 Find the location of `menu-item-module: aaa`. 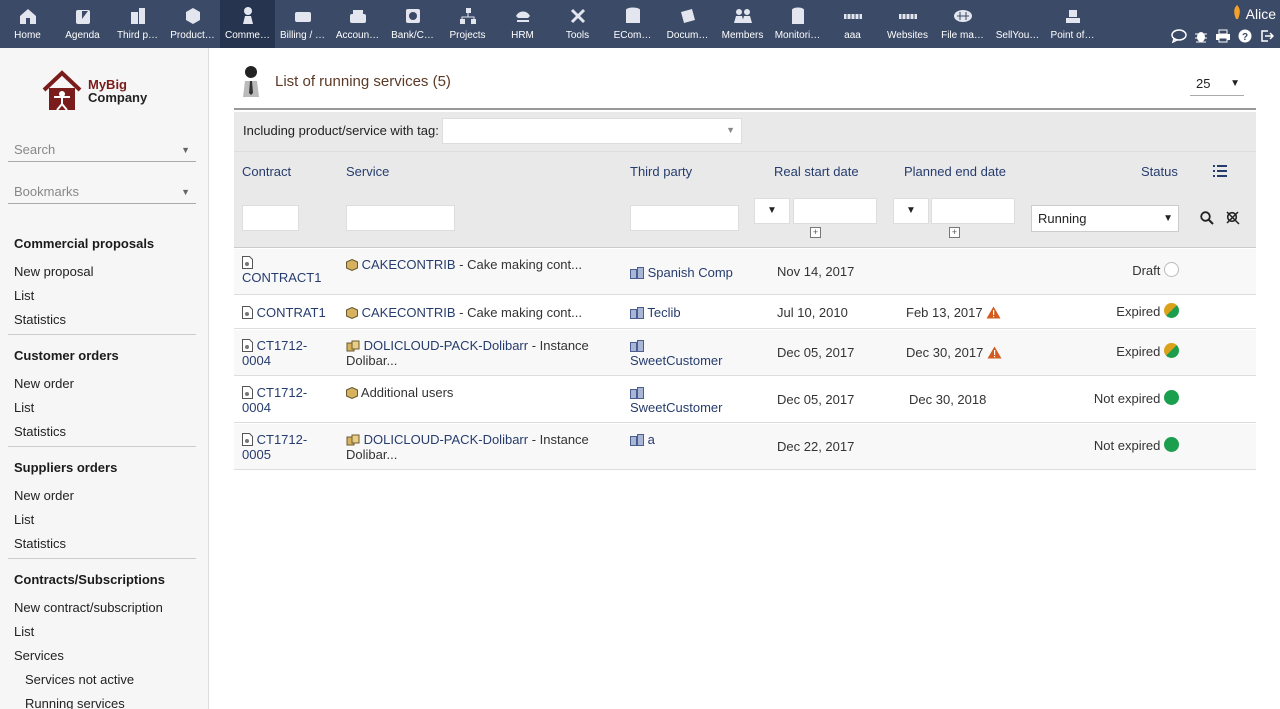

menu-item-module: aaa is located at coordinates (852, 24).